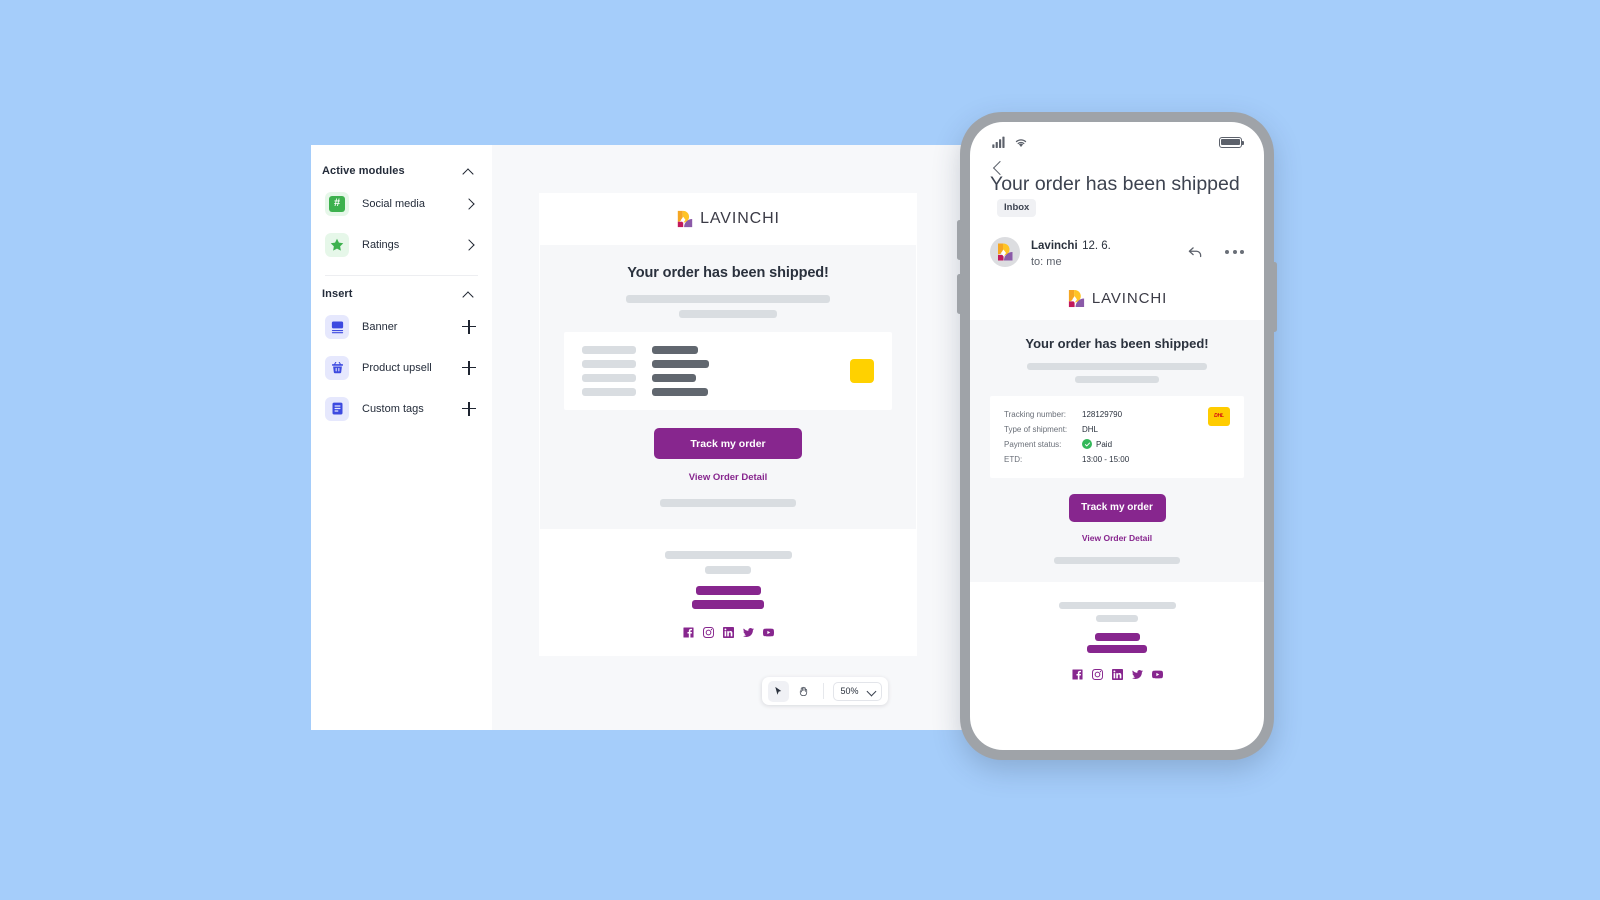 This screenshot has height=900, width=1600. Describe the element at coordinates (337, 203) in the screenshot. I see `hashtag-icon: #` at that location.